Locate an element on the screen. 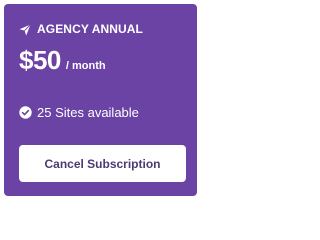  feature-label: 25 Sites available is located at coordinates (88, 112).